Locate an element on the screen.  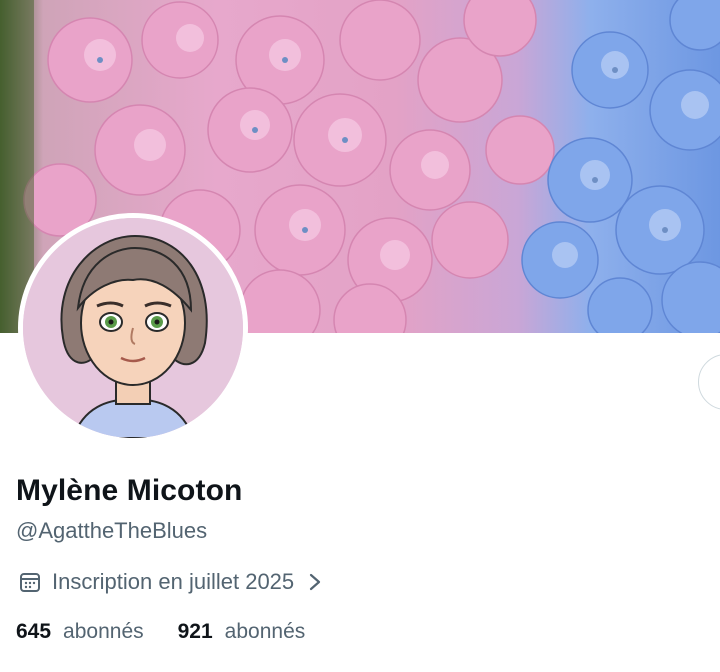
stat-first: 645 abonnés is located at coordinates (80, 632).